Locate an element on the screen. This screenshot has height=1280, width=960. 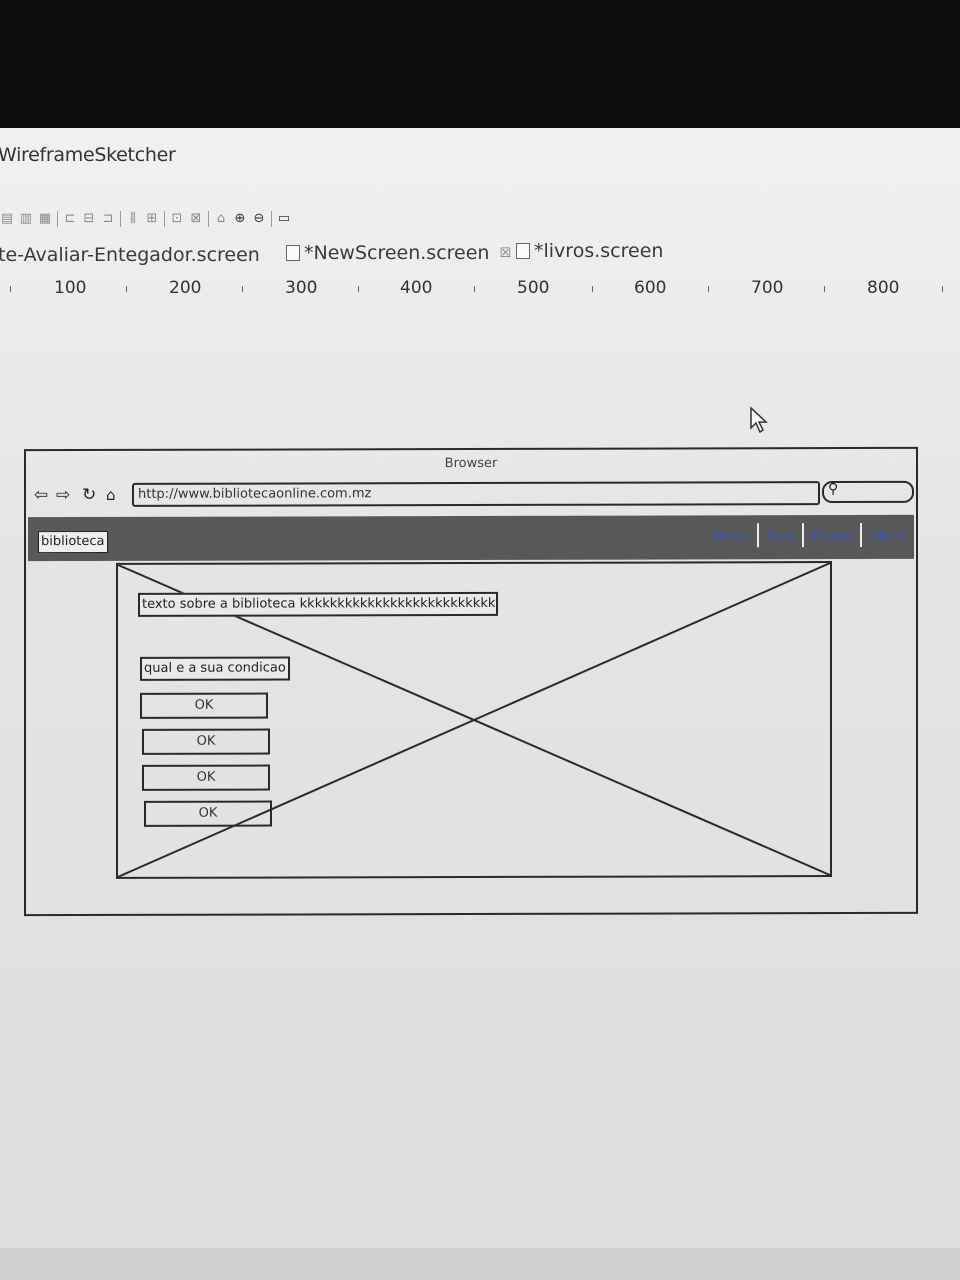
tab-avaliar-entegador: te-Avaliar-Entegador.screen is located at coordinates (130, 255).